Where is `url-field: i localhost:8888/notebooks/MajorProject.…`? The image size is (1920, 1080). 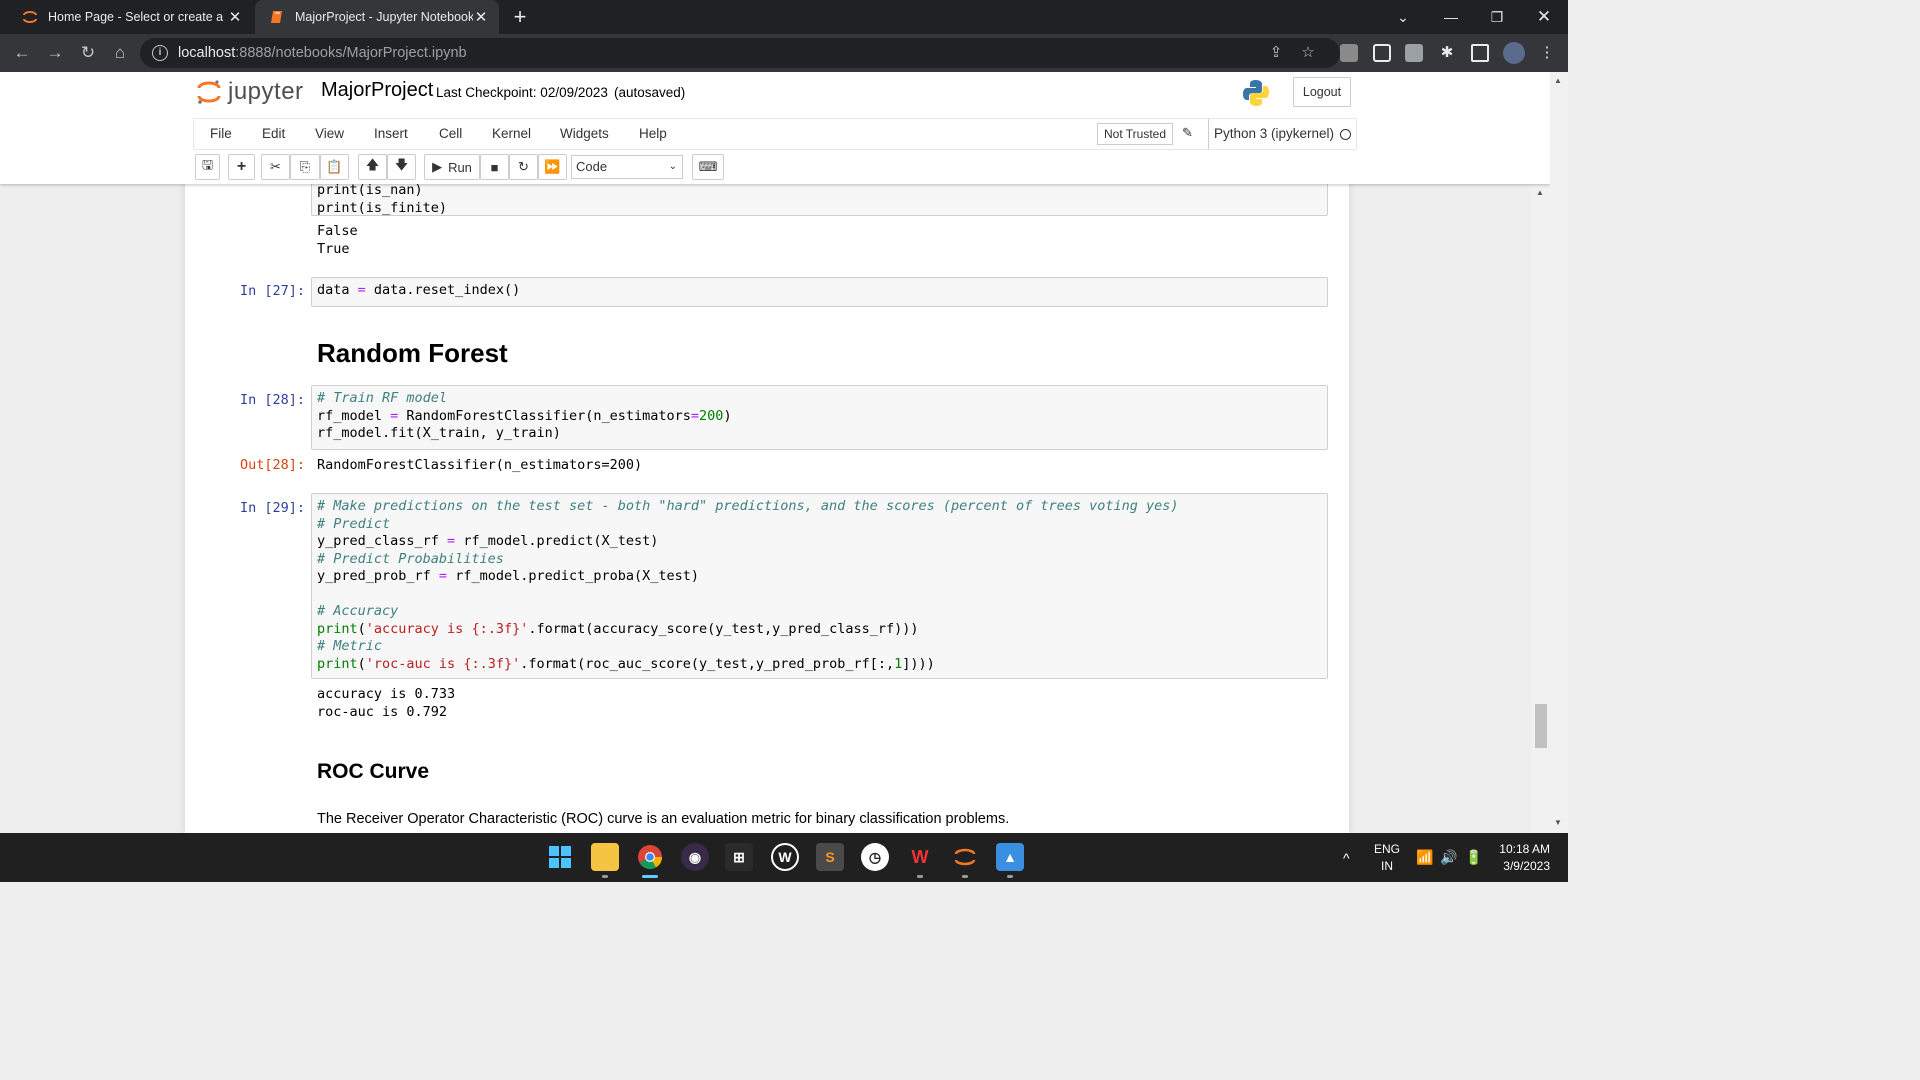 url-field: i localhost:8888/notebooks/MajorProject.… is located at coordinates (740, 53).